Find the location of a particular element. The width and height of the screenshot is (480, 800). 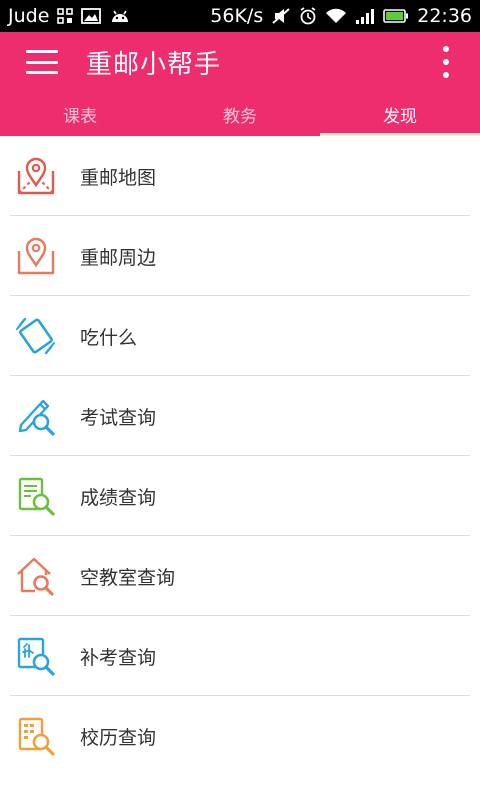

home-search-icon is located at coordinates (36, 576).